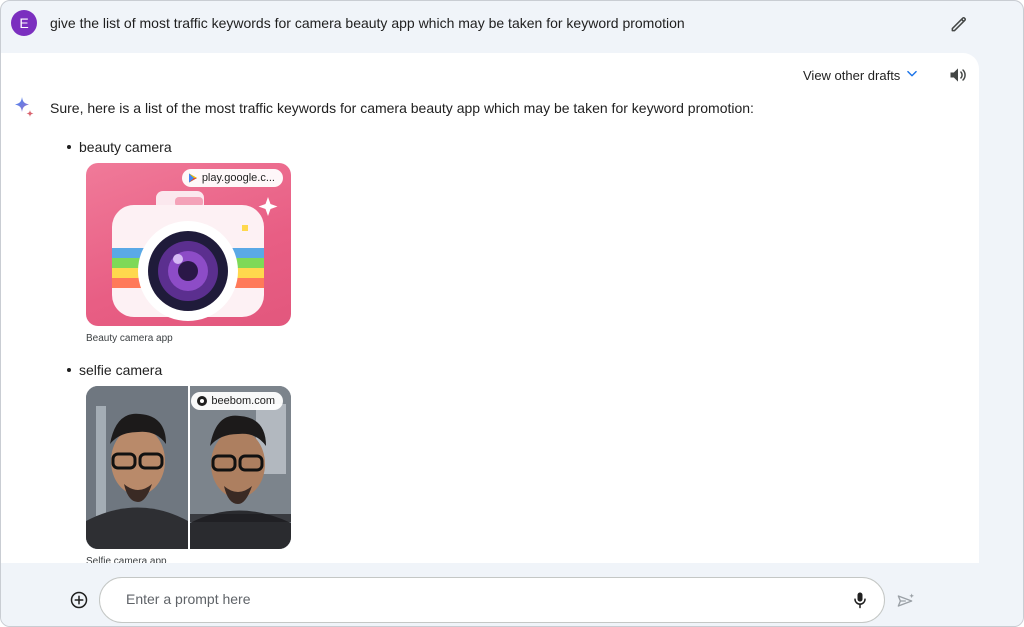 The height and width of the screenshot is (627, 1024). I want to click on list-item-keyword: beauty camera, so click(119, 147).